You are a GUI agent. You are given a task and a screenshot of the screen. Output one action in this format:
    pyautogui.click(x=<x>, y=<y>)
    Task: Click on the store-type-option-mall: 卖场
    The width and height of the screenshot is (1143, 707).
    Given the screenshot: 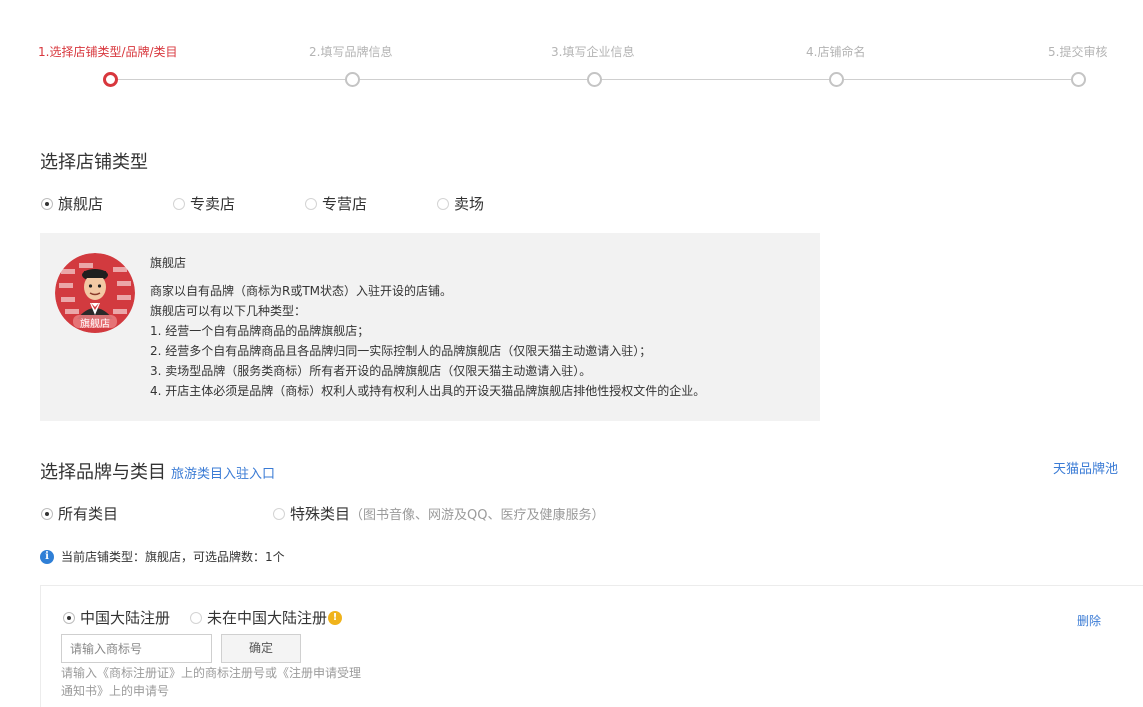 What is the action you would take?
    pyautogui.click(x=460, y=203)
    